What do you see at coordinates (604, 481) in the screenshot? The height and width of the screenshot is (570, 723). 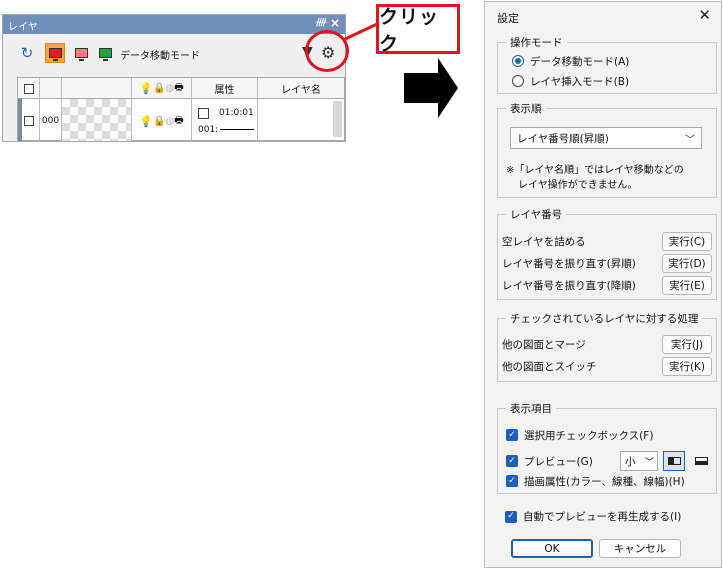 I see `option-label: 描画属性(カラー、線種、線幅)(H)` at bounding box center [604, 481].